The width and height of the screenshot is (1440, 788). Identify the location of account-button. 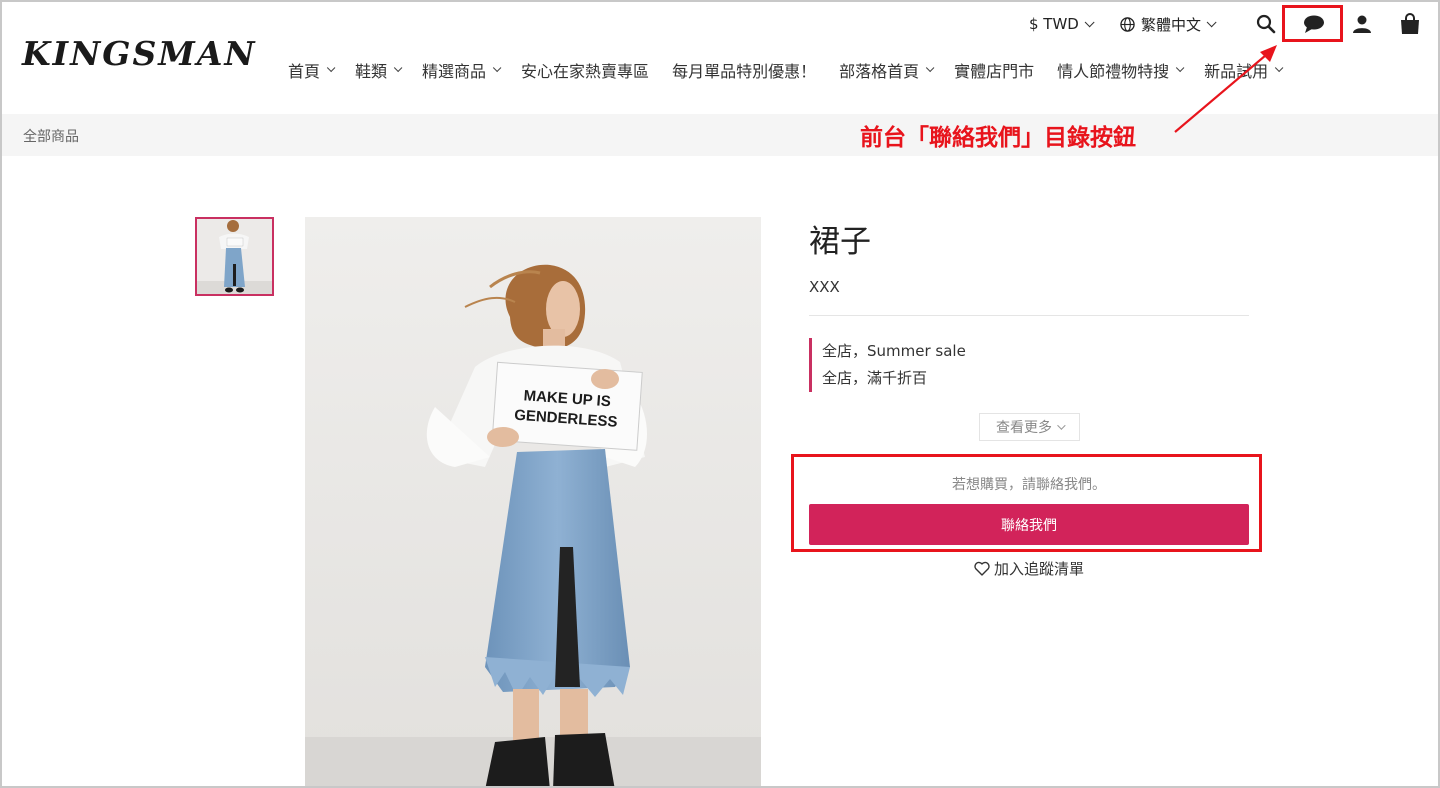
(1362, 24).